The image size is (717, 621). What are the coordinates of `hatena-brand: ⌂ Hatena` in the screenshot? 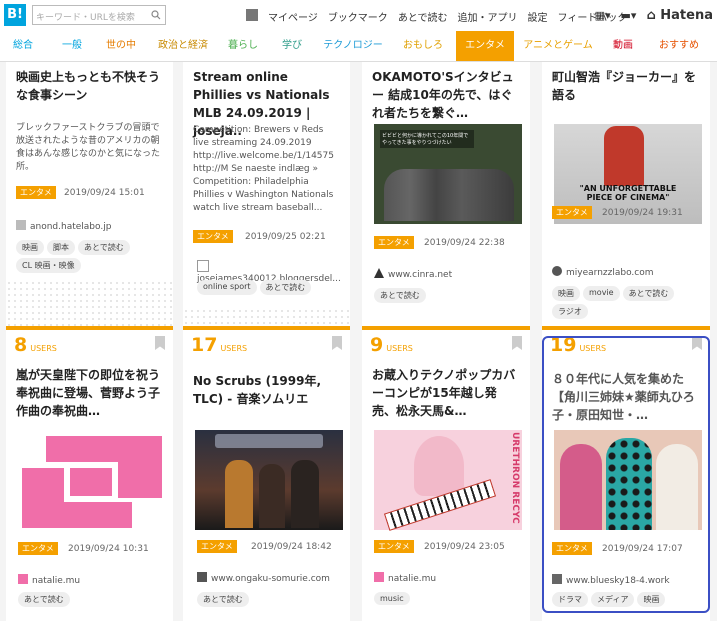 It's located at (679, 15).